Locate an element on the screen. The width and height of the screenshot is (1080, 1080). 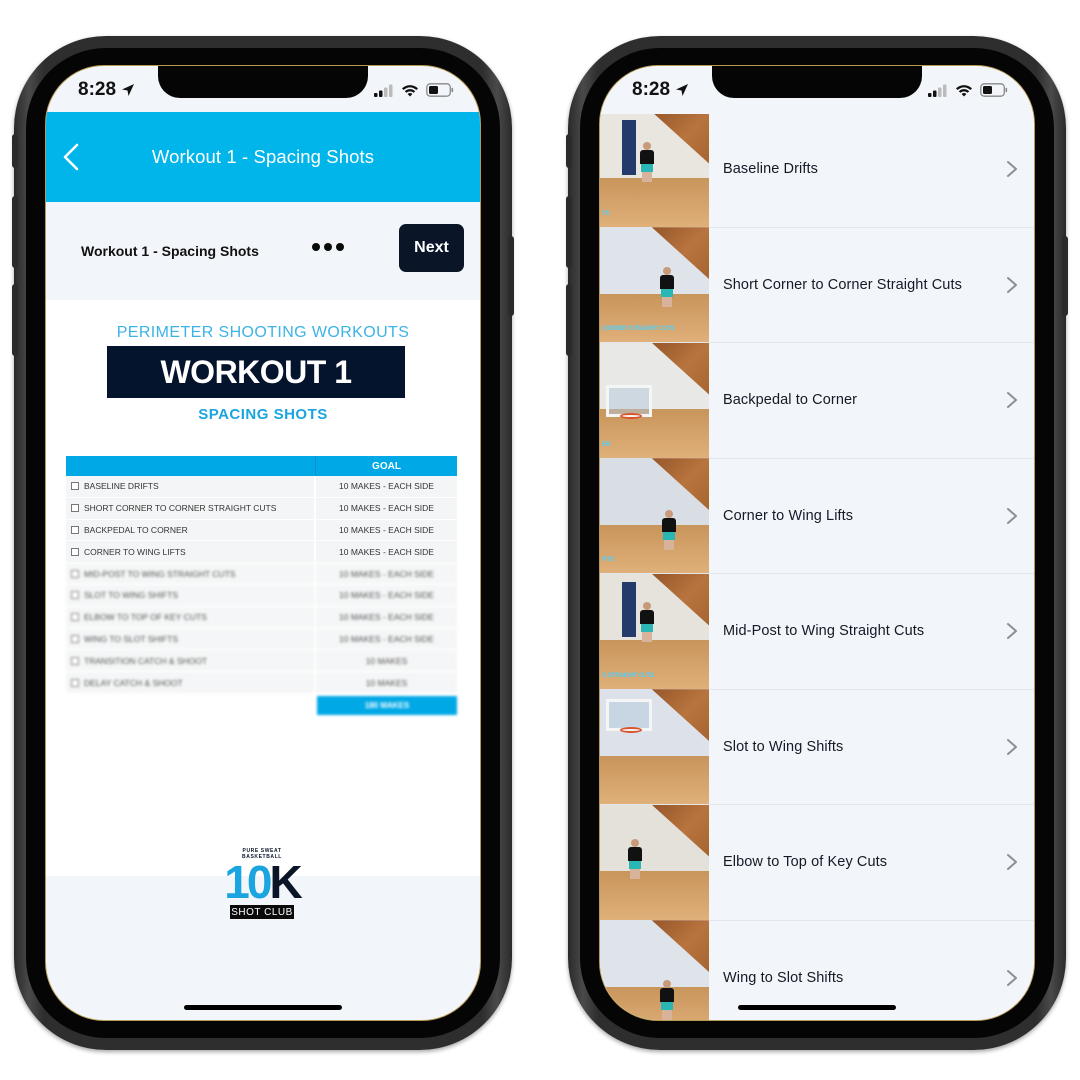
drill-name: BACKPEDAL TO CORNER is located at coordinates (136, 529).